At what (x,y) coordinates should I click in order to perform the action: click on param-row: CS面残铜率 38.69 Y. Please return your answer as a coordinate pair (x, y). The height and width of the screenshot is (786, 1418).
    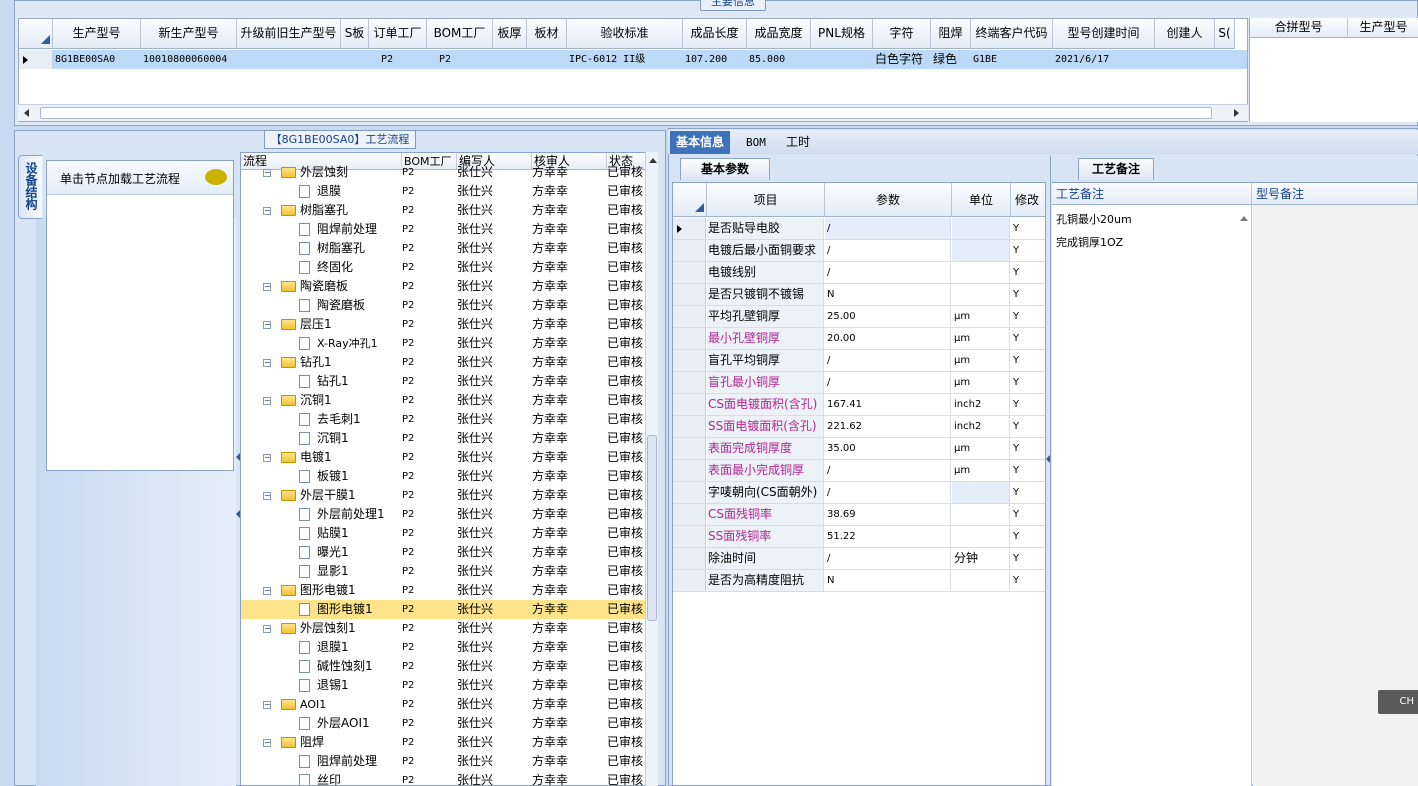
    Looking at the image, I should click on (859, 515).